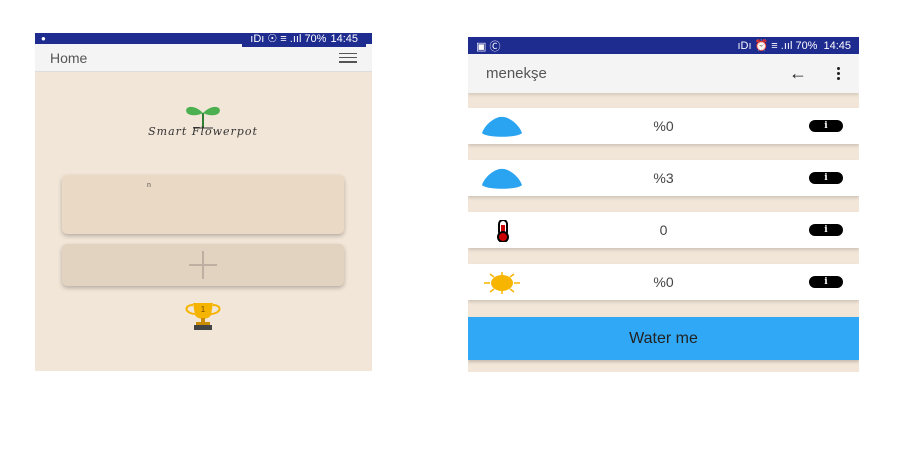 This screenshot has width=913, height=454. What do you see at coordinates (663, 73) in the screenshot?
I see `app-bar: menekşe ←` at bounding box center [663, 73].